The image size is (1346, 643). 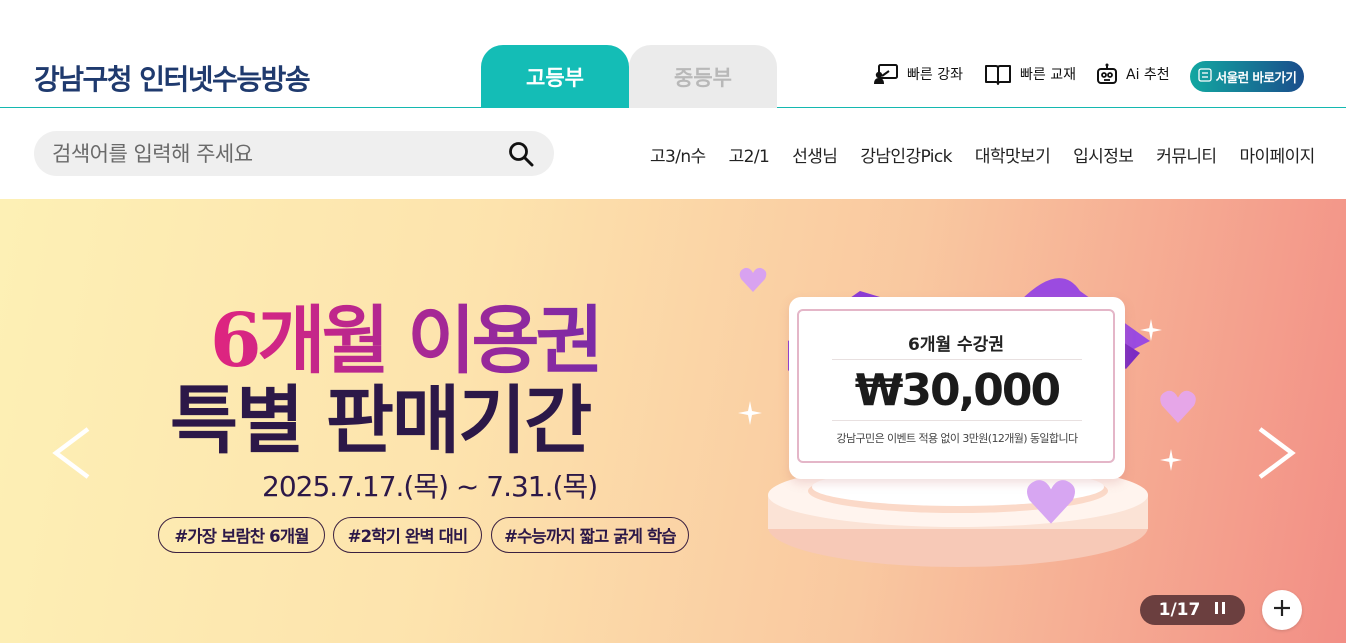 What do you see at coordinates (678, 154) in the screenshot?
I see `nav-item-senior: 고3/n수` at bounding box center [678, 154].